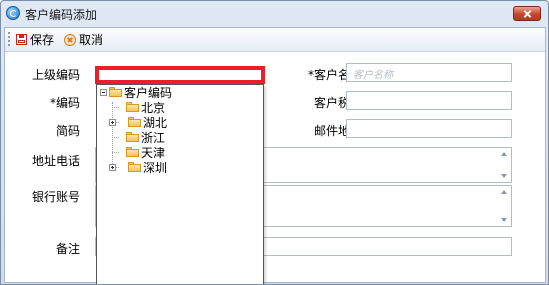  Describe the element at coordinates (373, 75) in the screenshot. I see `customer-name-placeholder: 客户名称` at that location.